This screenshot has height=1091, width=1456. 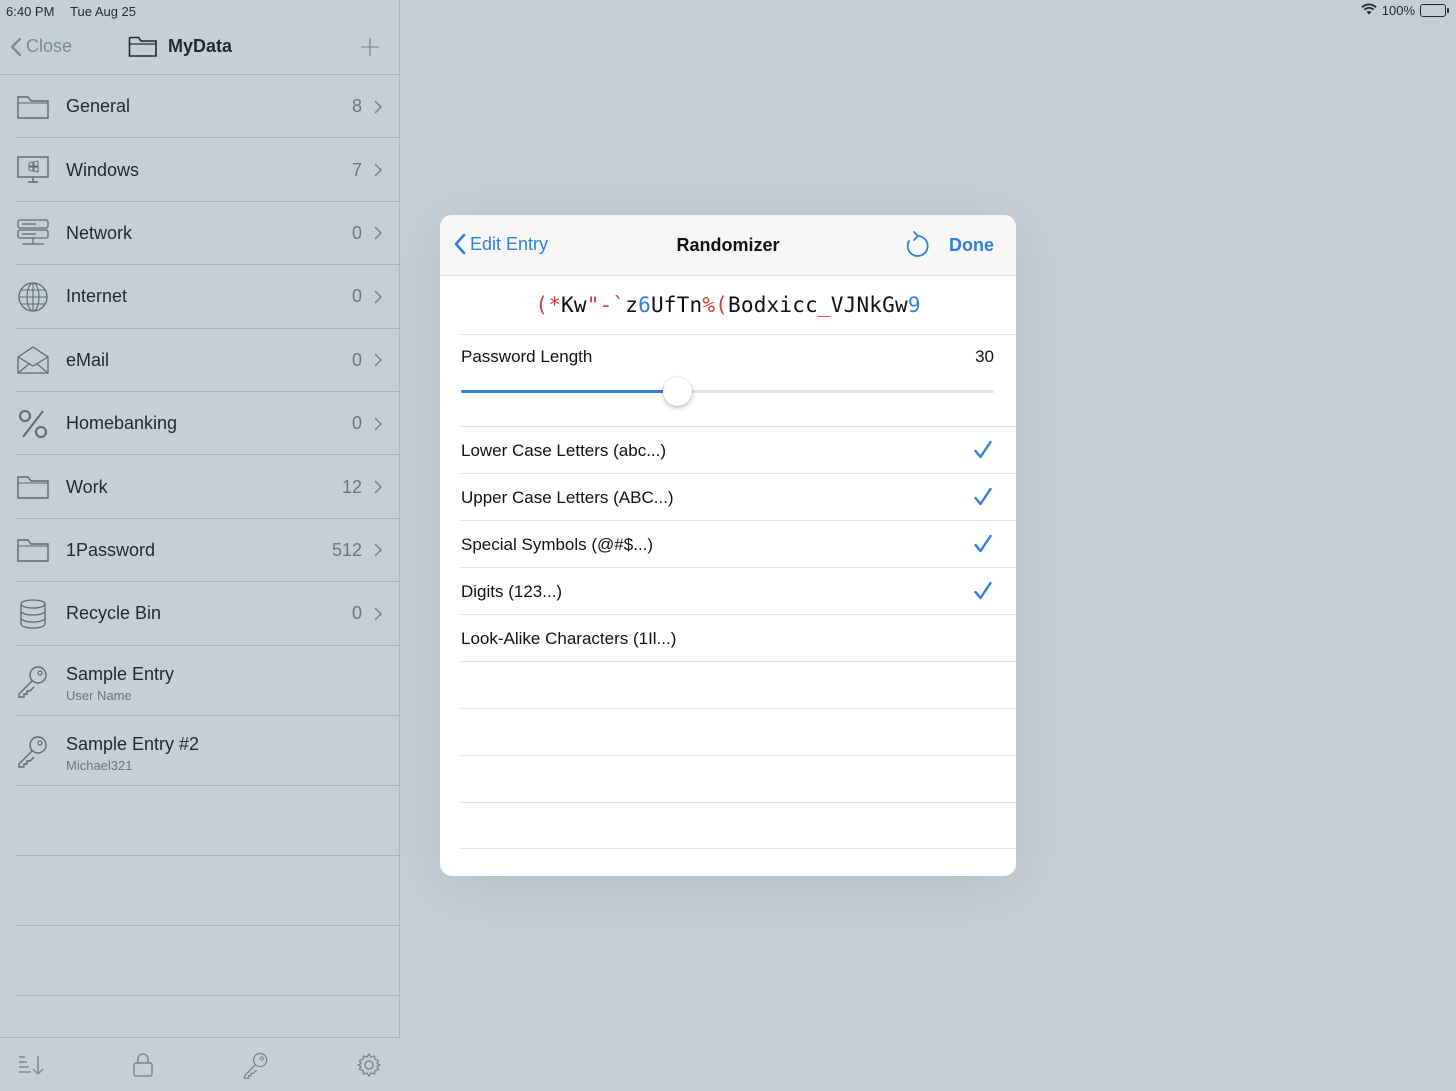 I want to click on sidebar-nav-bar: Close MyData, so click(x=200, y=48).